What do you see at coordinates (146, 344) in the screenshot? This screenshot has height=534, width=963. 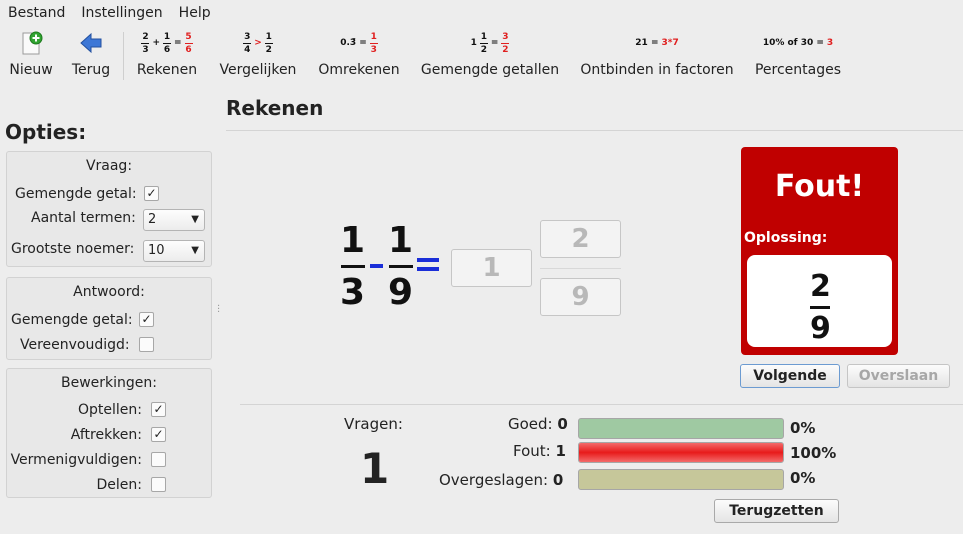 I see `simplified-checkbox` at bounding box center [146, 344].